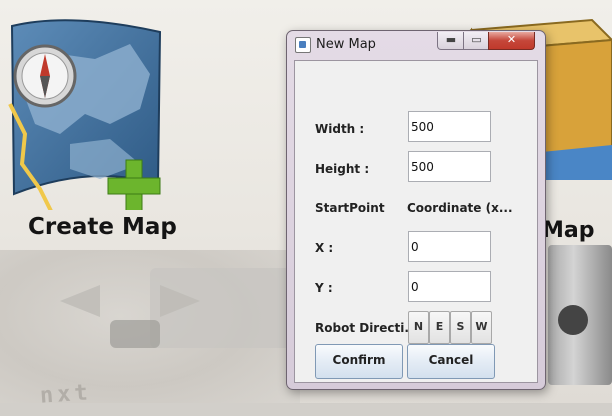 The image size is (612, 416). What do you see at coordinates (324, 288) in the screenshot?
I see `y-label: Y :` at bounding box center [324, 288].